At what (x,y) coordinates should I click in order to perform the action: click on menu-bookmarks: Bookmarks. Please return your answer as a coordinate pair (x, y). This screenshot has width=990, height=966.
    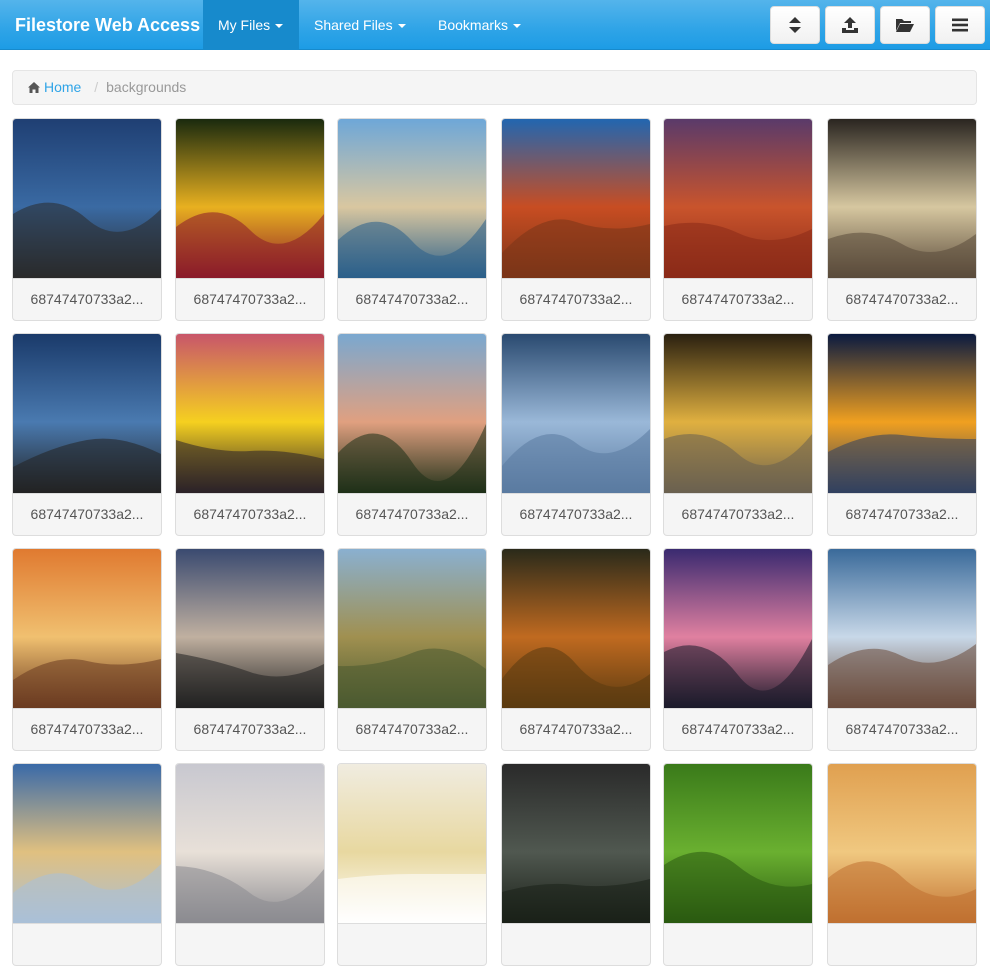
    Looking at the image, I should click on (480, 25).